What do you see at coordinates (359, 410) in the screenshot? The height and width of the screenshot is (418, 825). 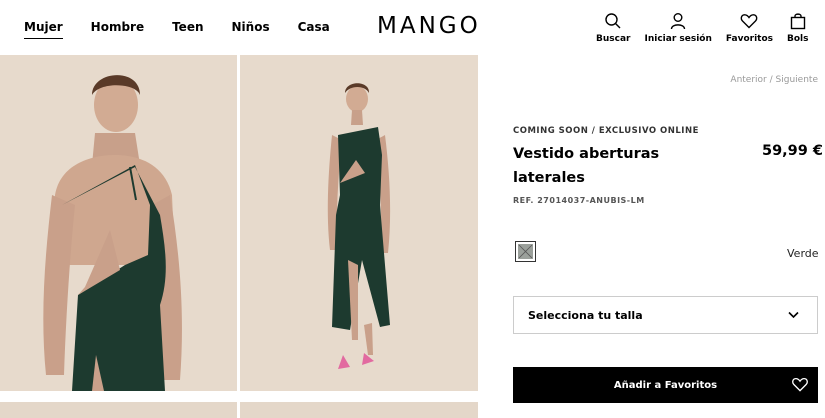 I see `product-image-4-partial` at bounding box center [359, 410].